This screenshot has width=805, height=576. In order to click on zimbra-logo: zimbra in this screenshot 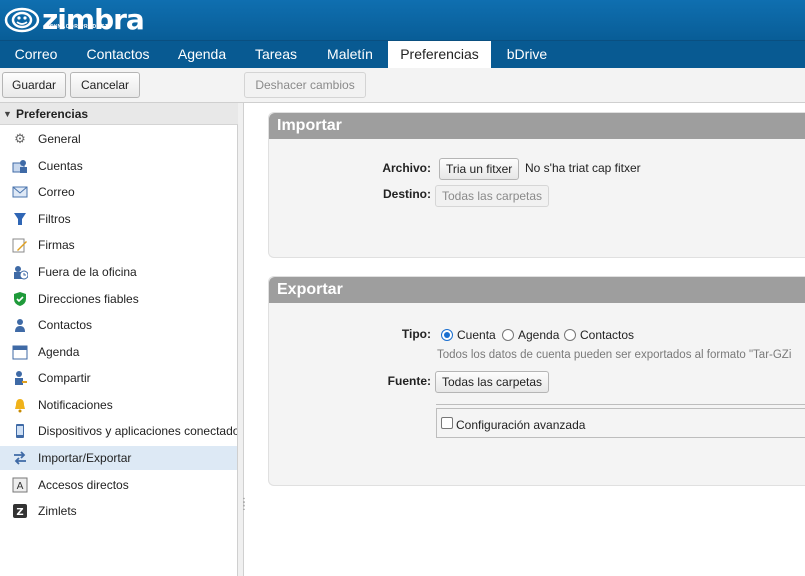, I will do `click(74, 20)`.